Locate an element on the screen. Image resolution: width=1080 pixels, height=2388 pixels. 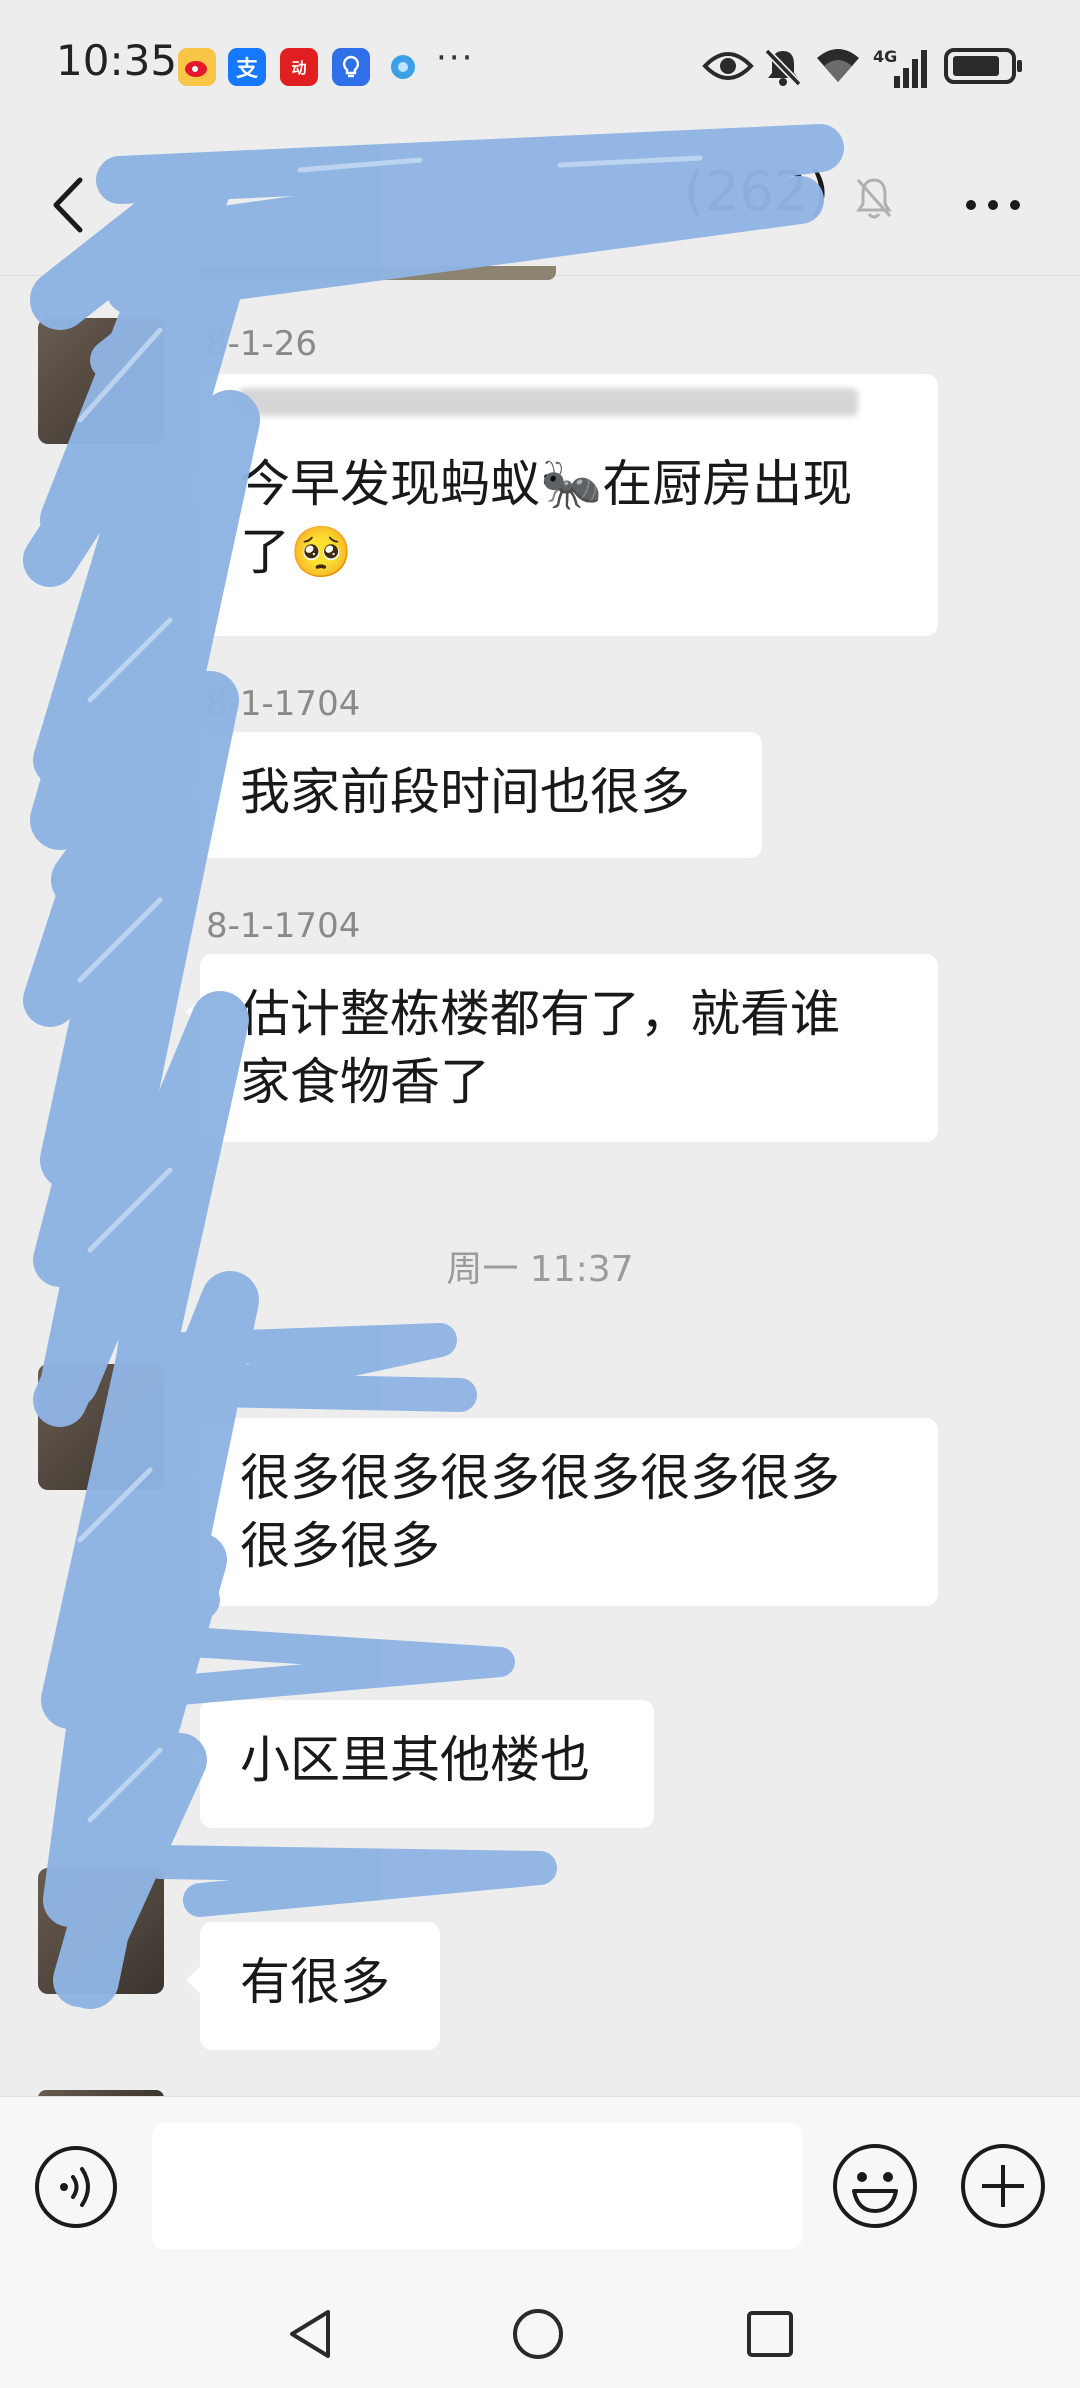
input-bar is located at coordinates (540, 2186).